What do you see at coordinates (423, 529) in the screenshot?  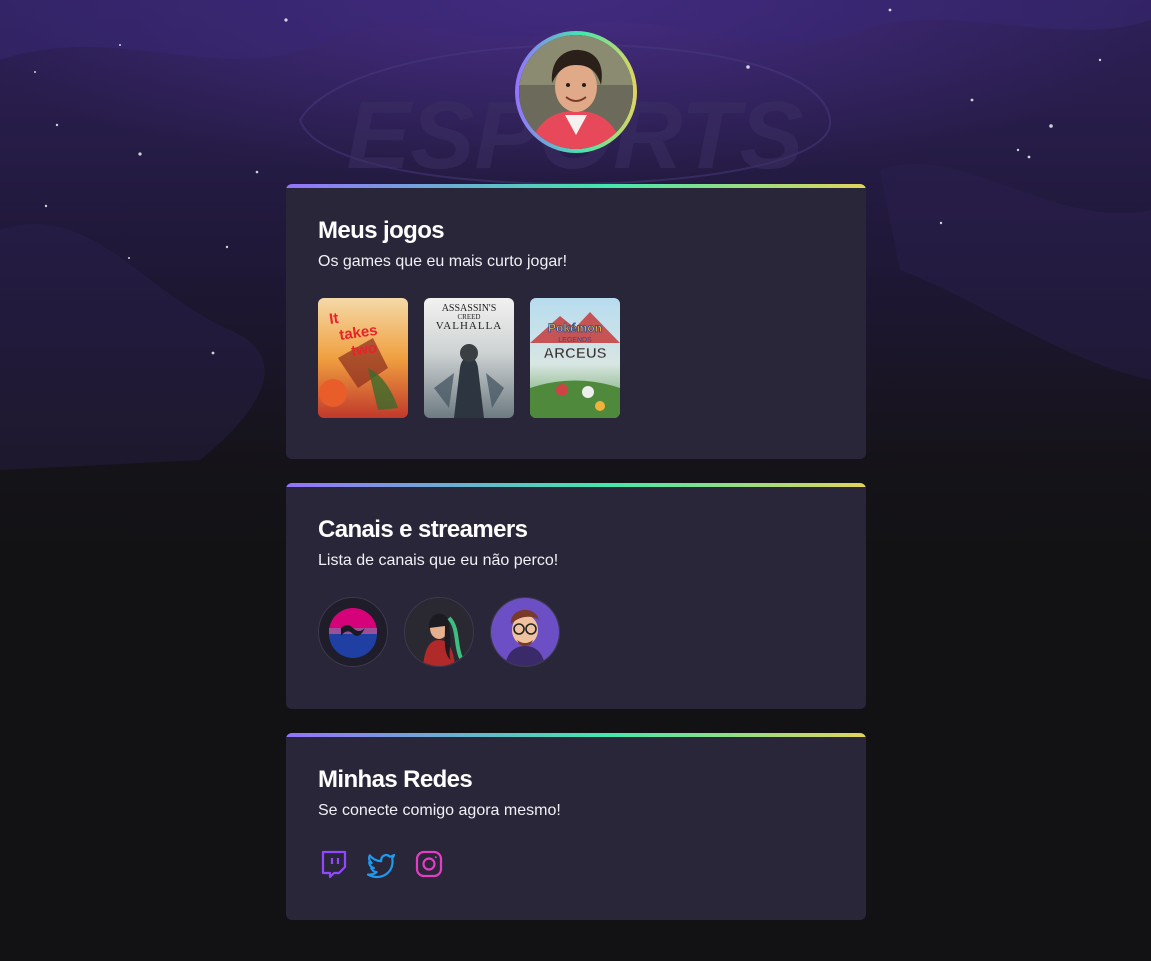 I see `channels-title: Canais e streamers` at bounding box center [423, 529].